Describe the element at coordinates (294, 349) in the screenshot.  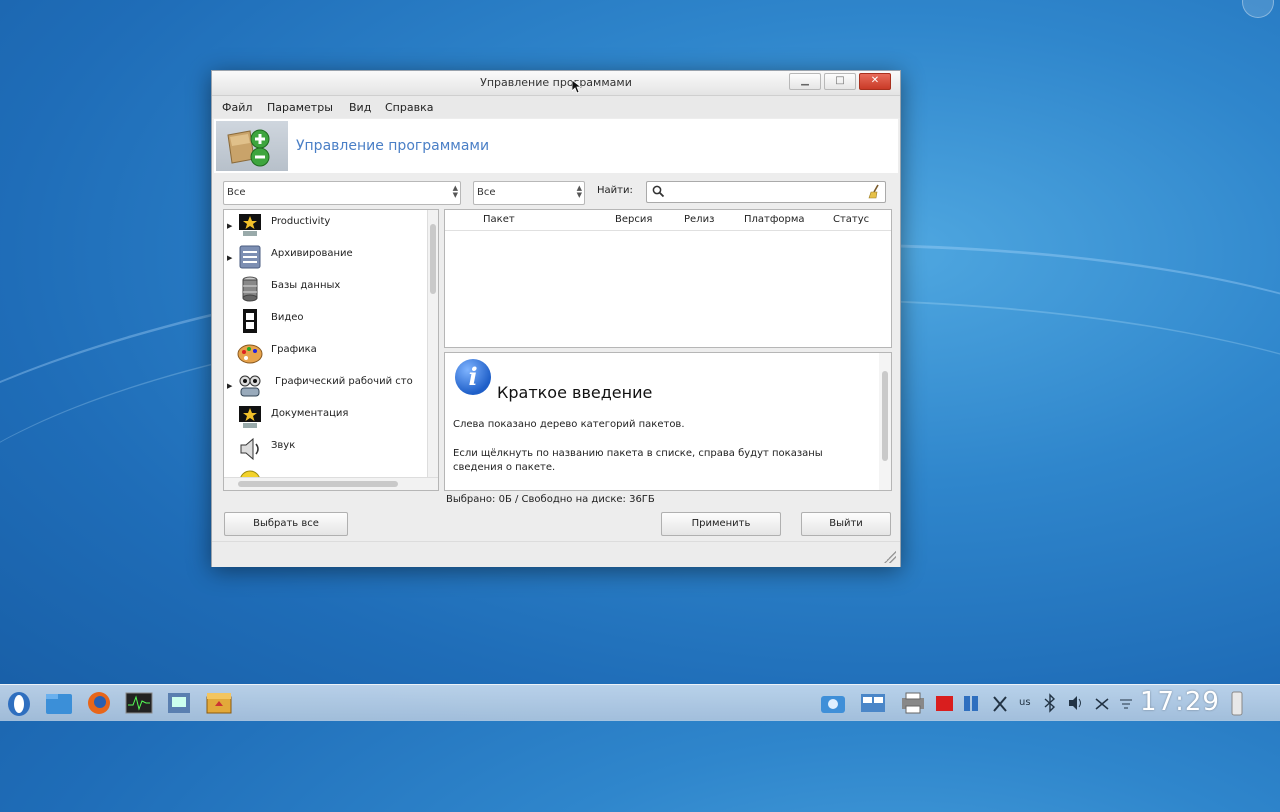
I see `tree-item-label: Графика` at that location.